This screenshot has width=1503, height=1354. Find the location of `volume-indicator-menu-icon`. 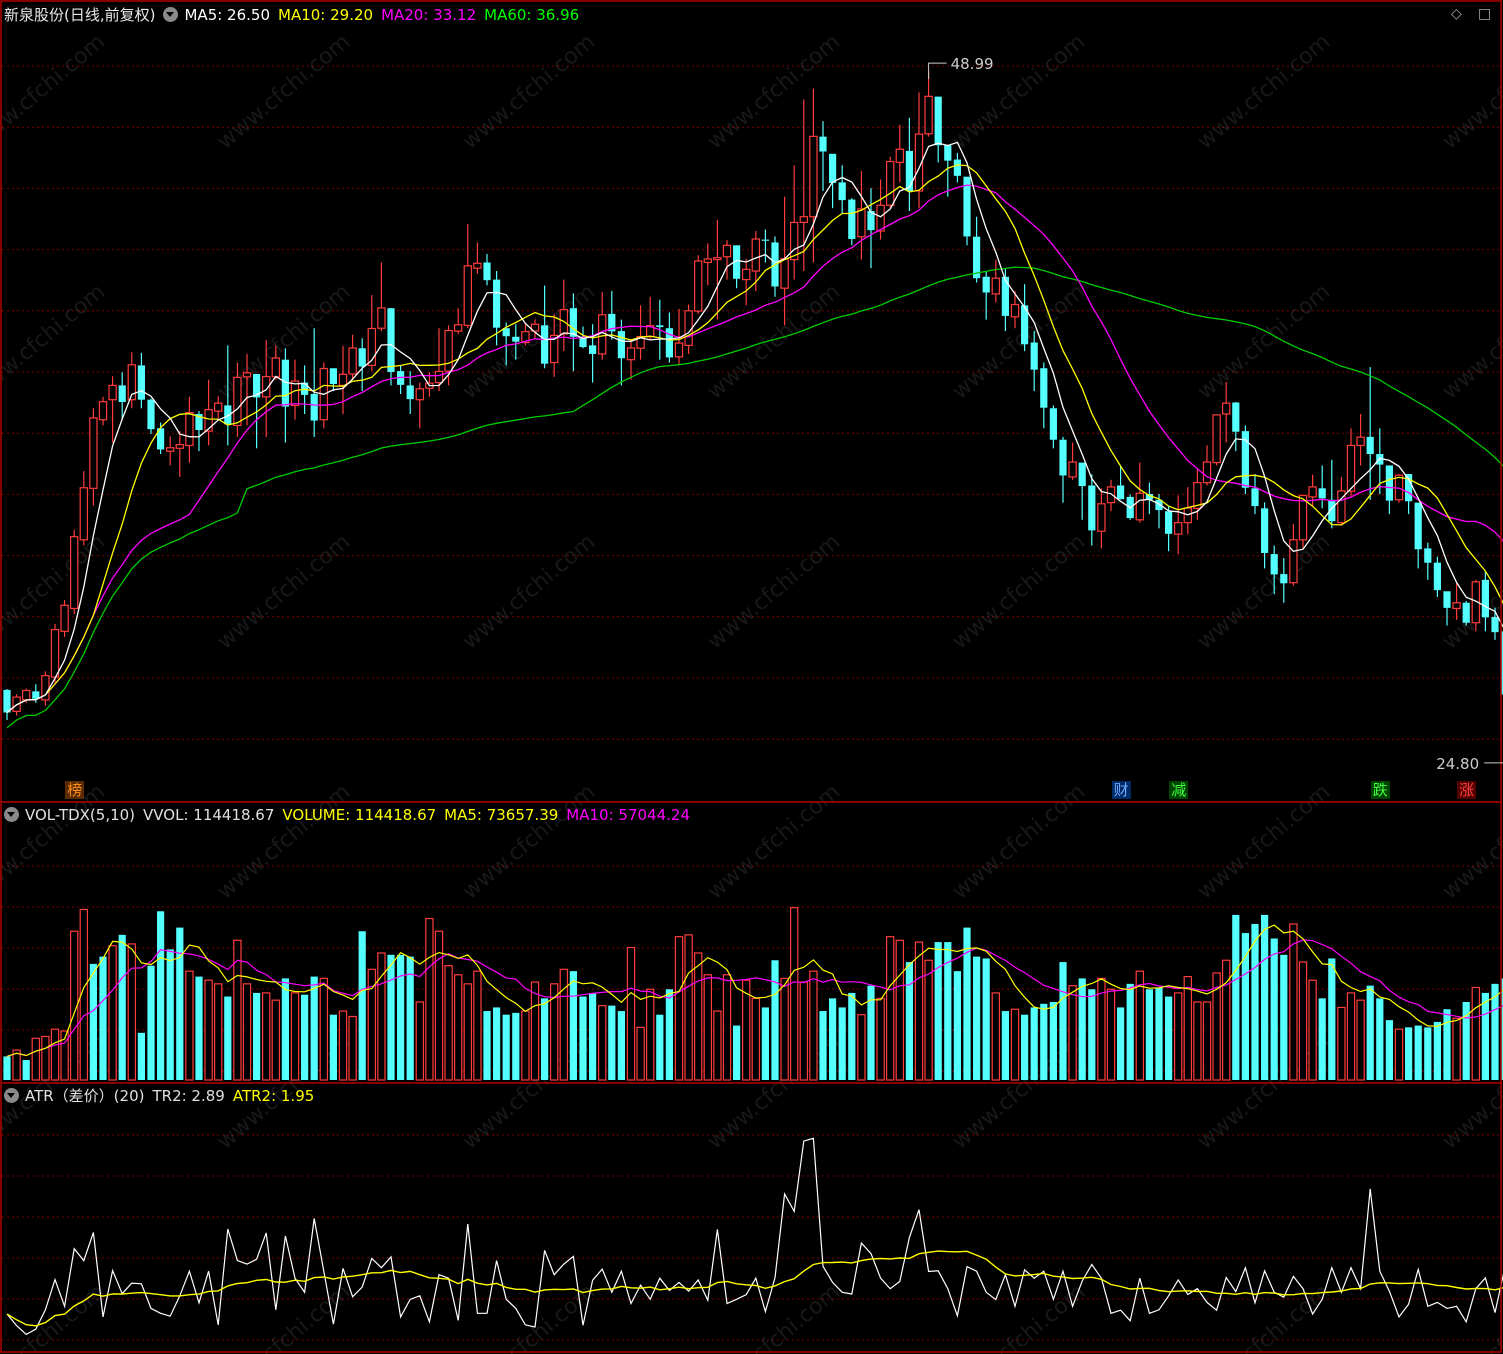

volume-indicator-menu-icon is located at coordinates (11, 814).